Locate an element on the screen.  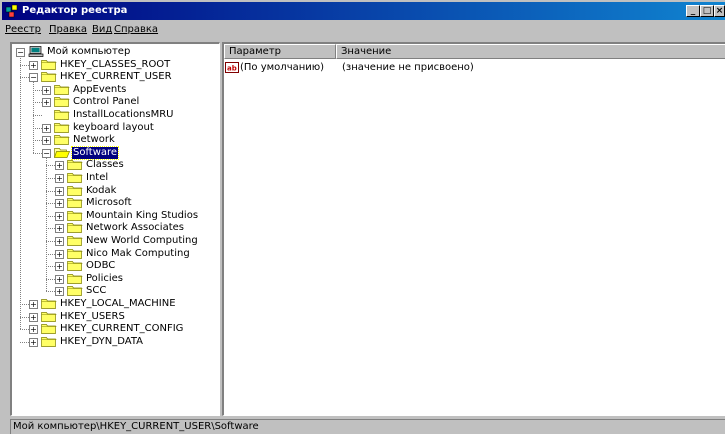
tree-node-hkey-current-config: + HKEY_CURRENT_CONFIG is located at coordinates (114, 329).